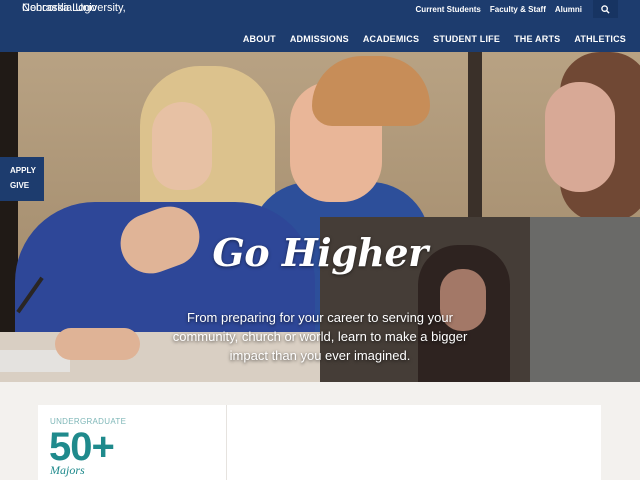 The height and width of the screenshot is (480, 640). What do you see at coordinates (391, 39) in the screenshot?
I see `nav-academics: ACADEMICS` at bounding box center [391, 39].